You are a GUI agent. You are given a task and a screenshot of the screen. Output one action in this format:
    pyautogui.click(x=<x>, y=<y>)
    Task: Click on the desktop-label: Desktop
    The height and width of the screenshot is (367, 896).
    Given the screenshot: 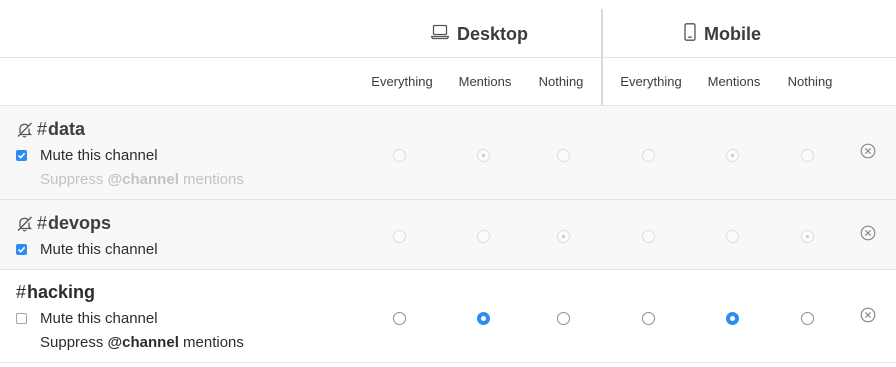 What is the action you would take?
    pyautogui.click(x=493, y=33)
    